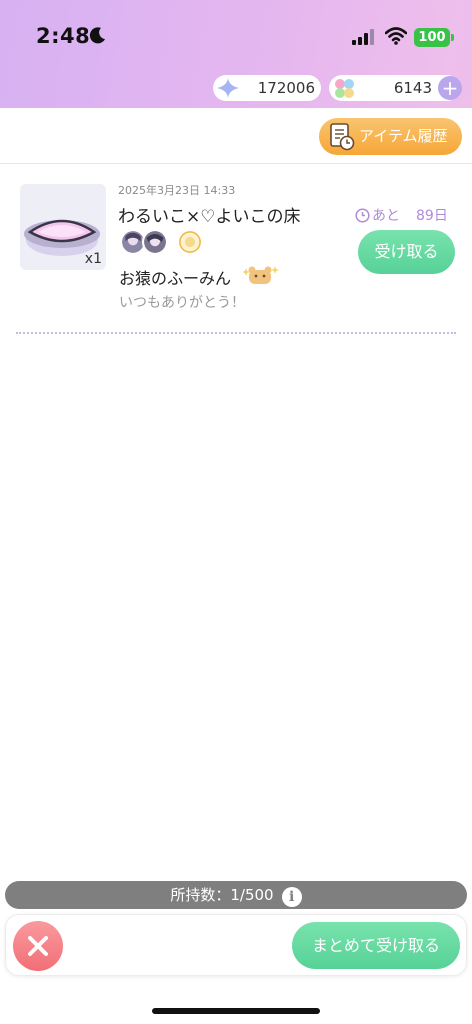 This screenshot has height=1024, width=472. I want to click on header: 2:48 100 172006 6143 +, so click(236, 54).